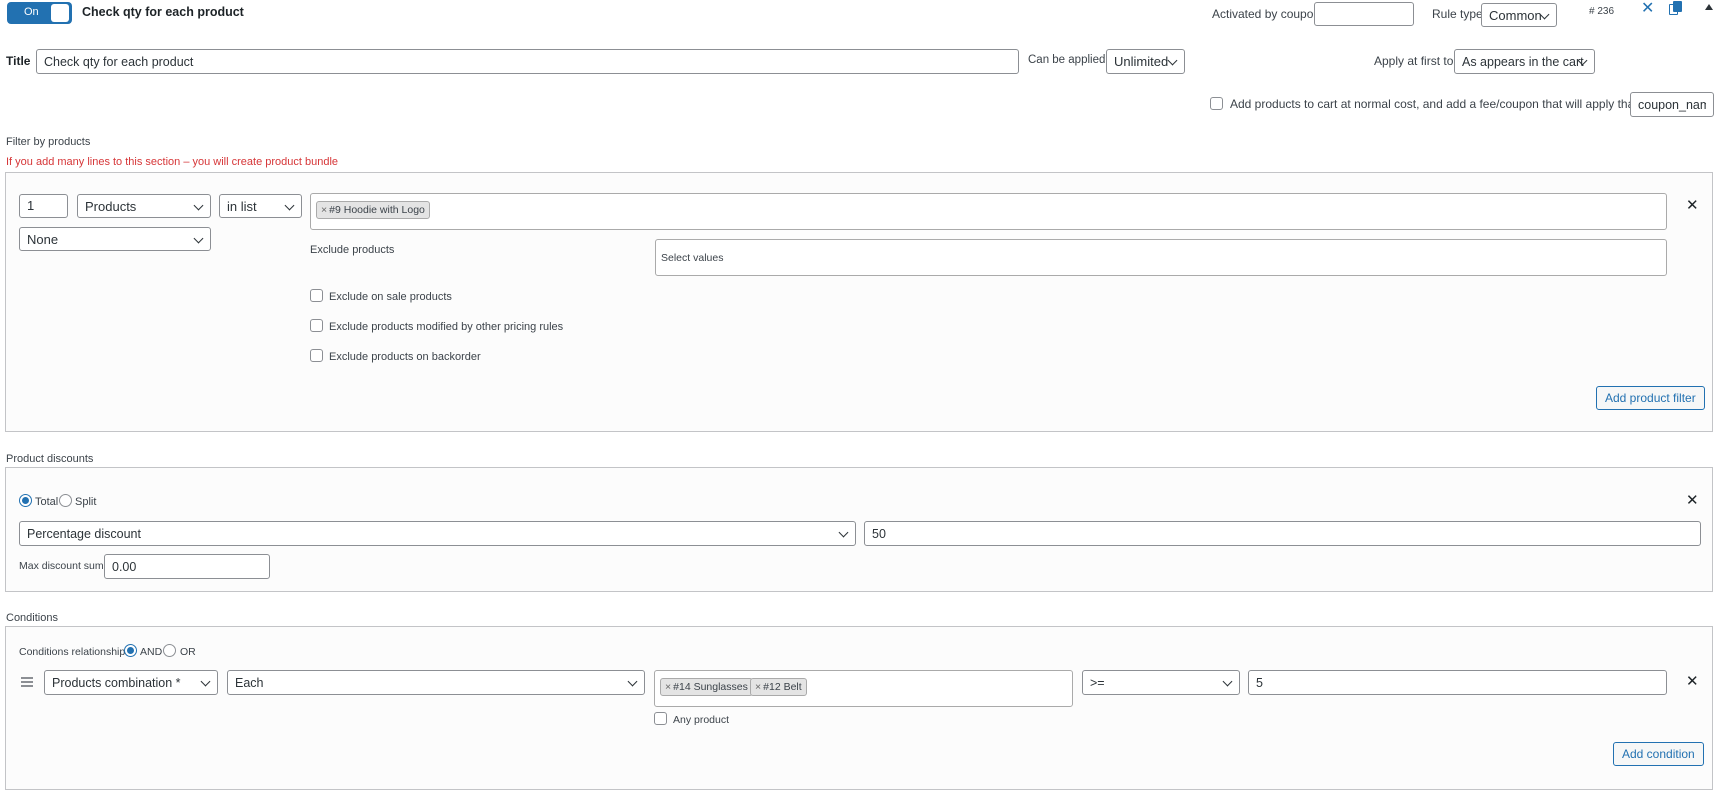 The width and height of the screenshot is (1719, 790). What do you see at coordinates (1415, 61) in the screenshot?
I see `apply-first-label: Apply at first to:` at bounding box center [1415, 61].